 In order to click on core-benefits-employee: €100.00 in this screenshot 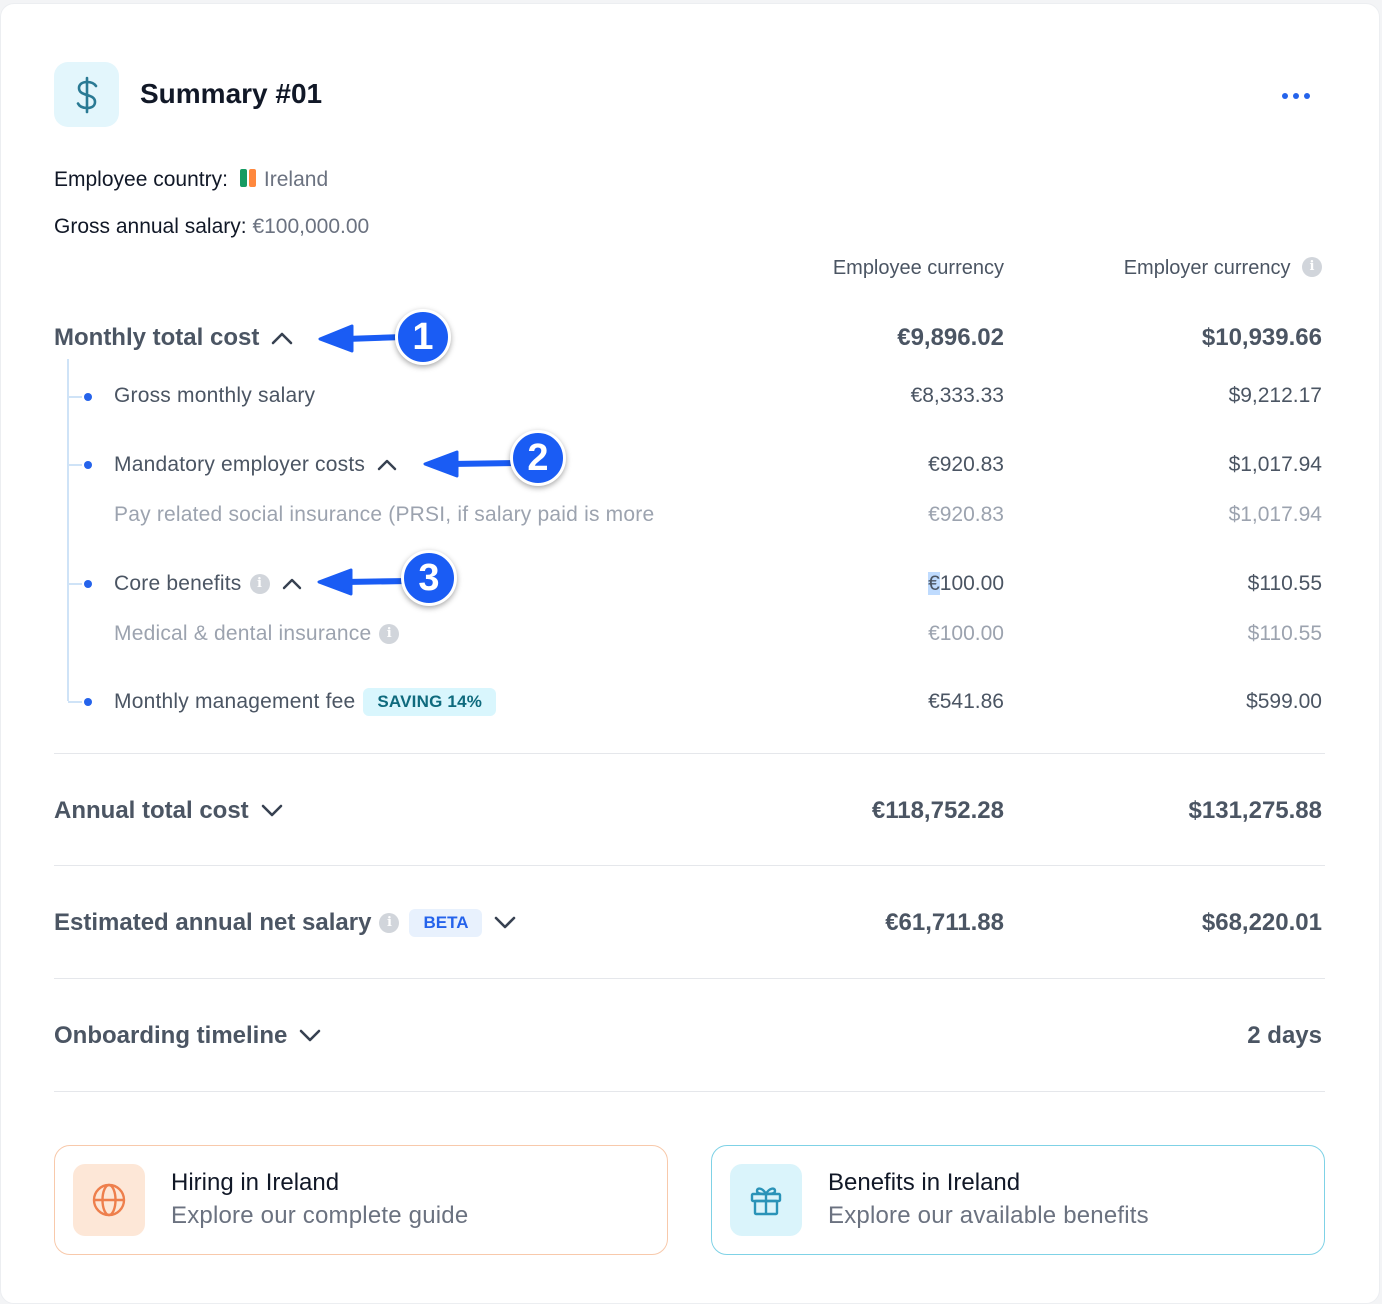, I will do `click(966, 583)`.